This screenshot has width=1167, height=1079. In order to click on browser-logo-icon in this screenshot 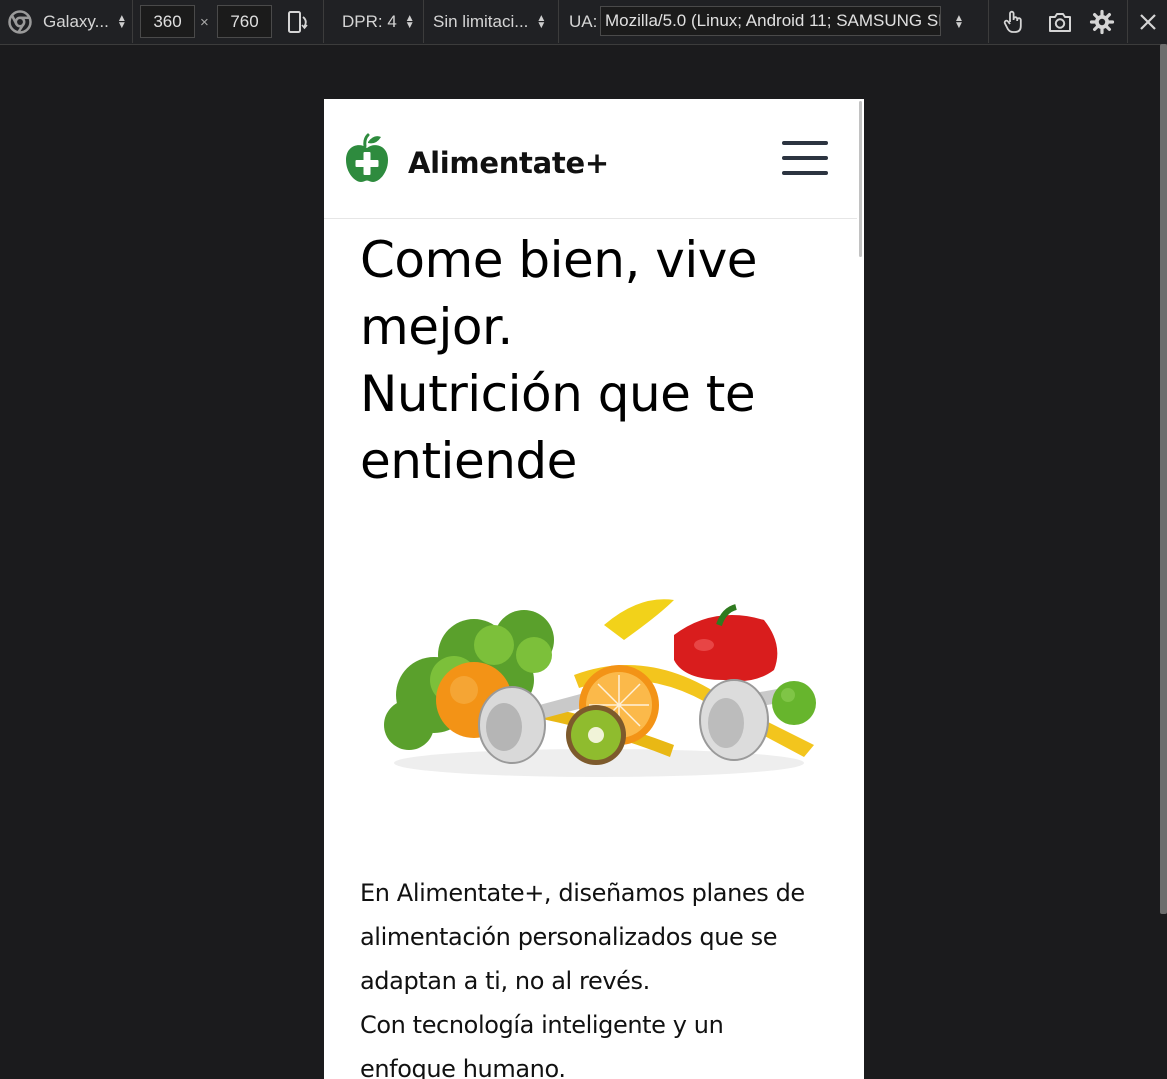, I will do `click(20, 22)`.